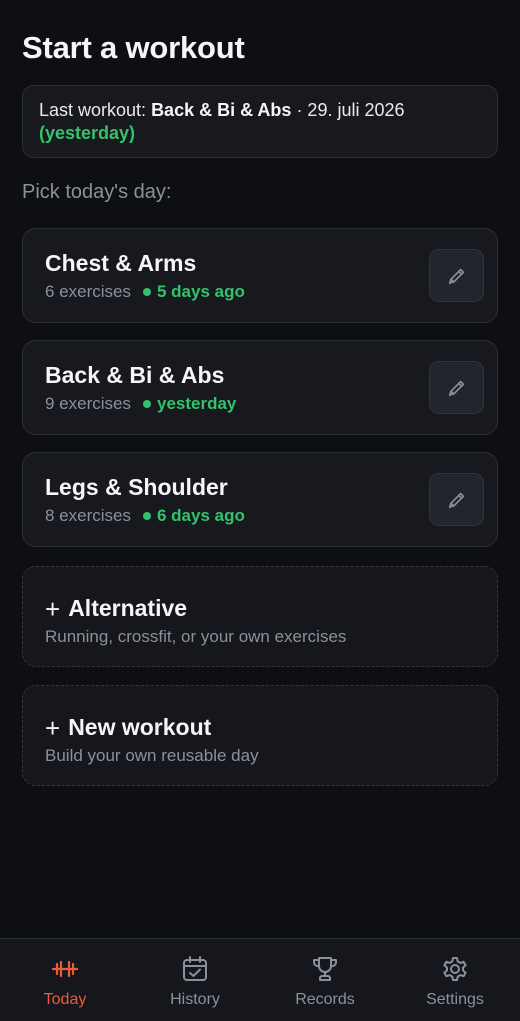 This screenshot has height=1021, width=520. I want to click on last-done: 6 days ago, so click(200, 515).